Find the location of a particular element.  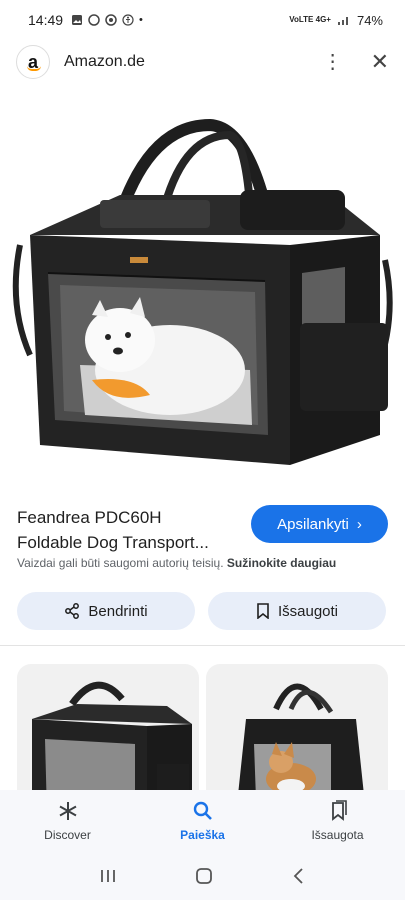

save-button: Išsaugoti is located at coordinates (297, 611).